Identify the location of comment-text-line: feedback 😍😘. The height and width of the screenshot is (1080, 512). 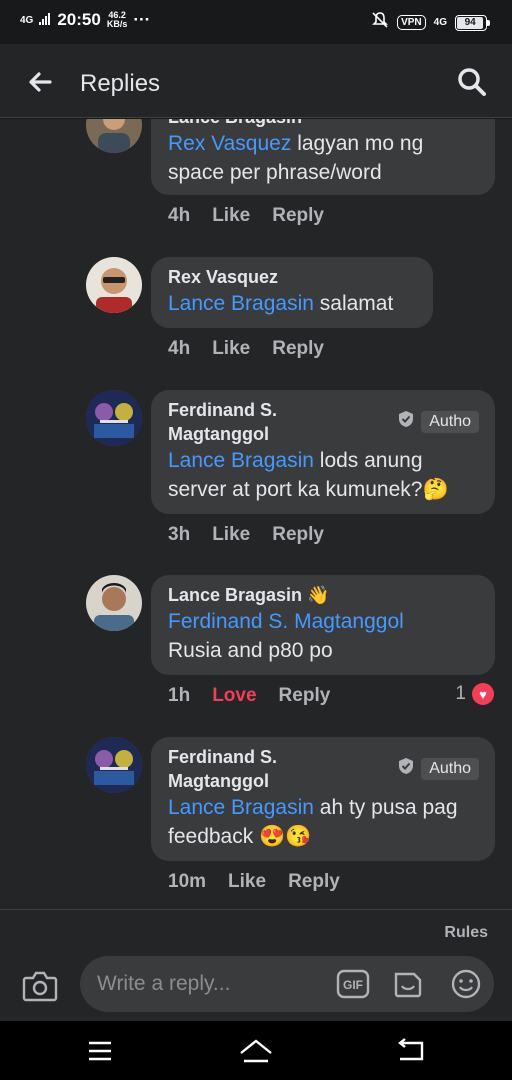
(240, 836).